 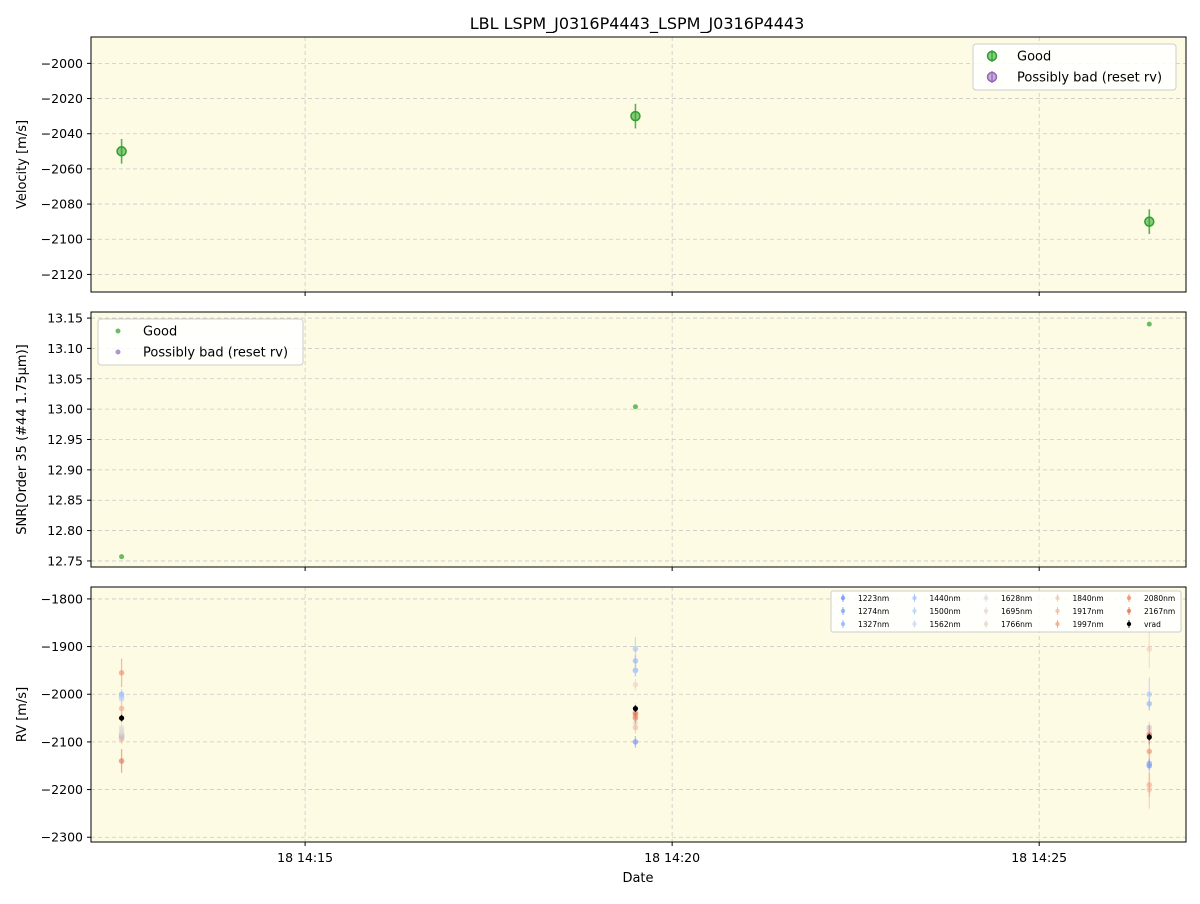 What do you see at coordinates (1039, 857) in the screenshot?
I see `x-tick-label: 18 14:25` at bounding box center [1039, 857].